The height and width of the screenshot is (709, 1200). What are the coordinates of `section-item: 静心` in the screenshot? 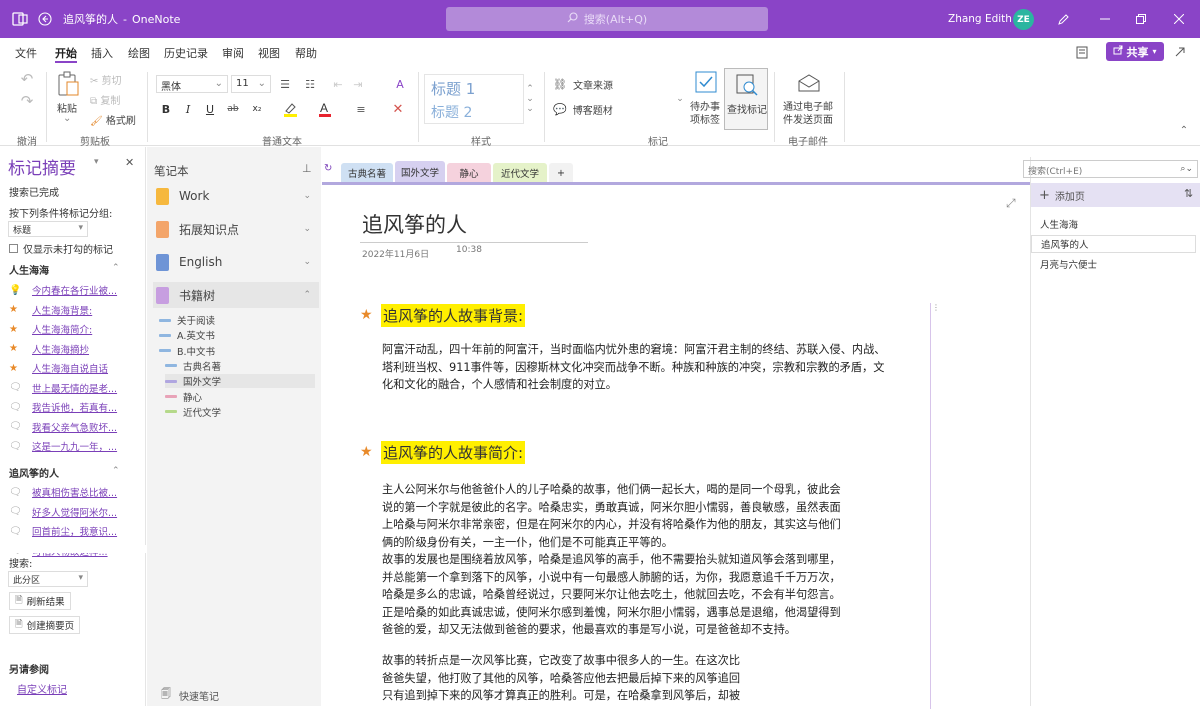 It's located at (183, 397).